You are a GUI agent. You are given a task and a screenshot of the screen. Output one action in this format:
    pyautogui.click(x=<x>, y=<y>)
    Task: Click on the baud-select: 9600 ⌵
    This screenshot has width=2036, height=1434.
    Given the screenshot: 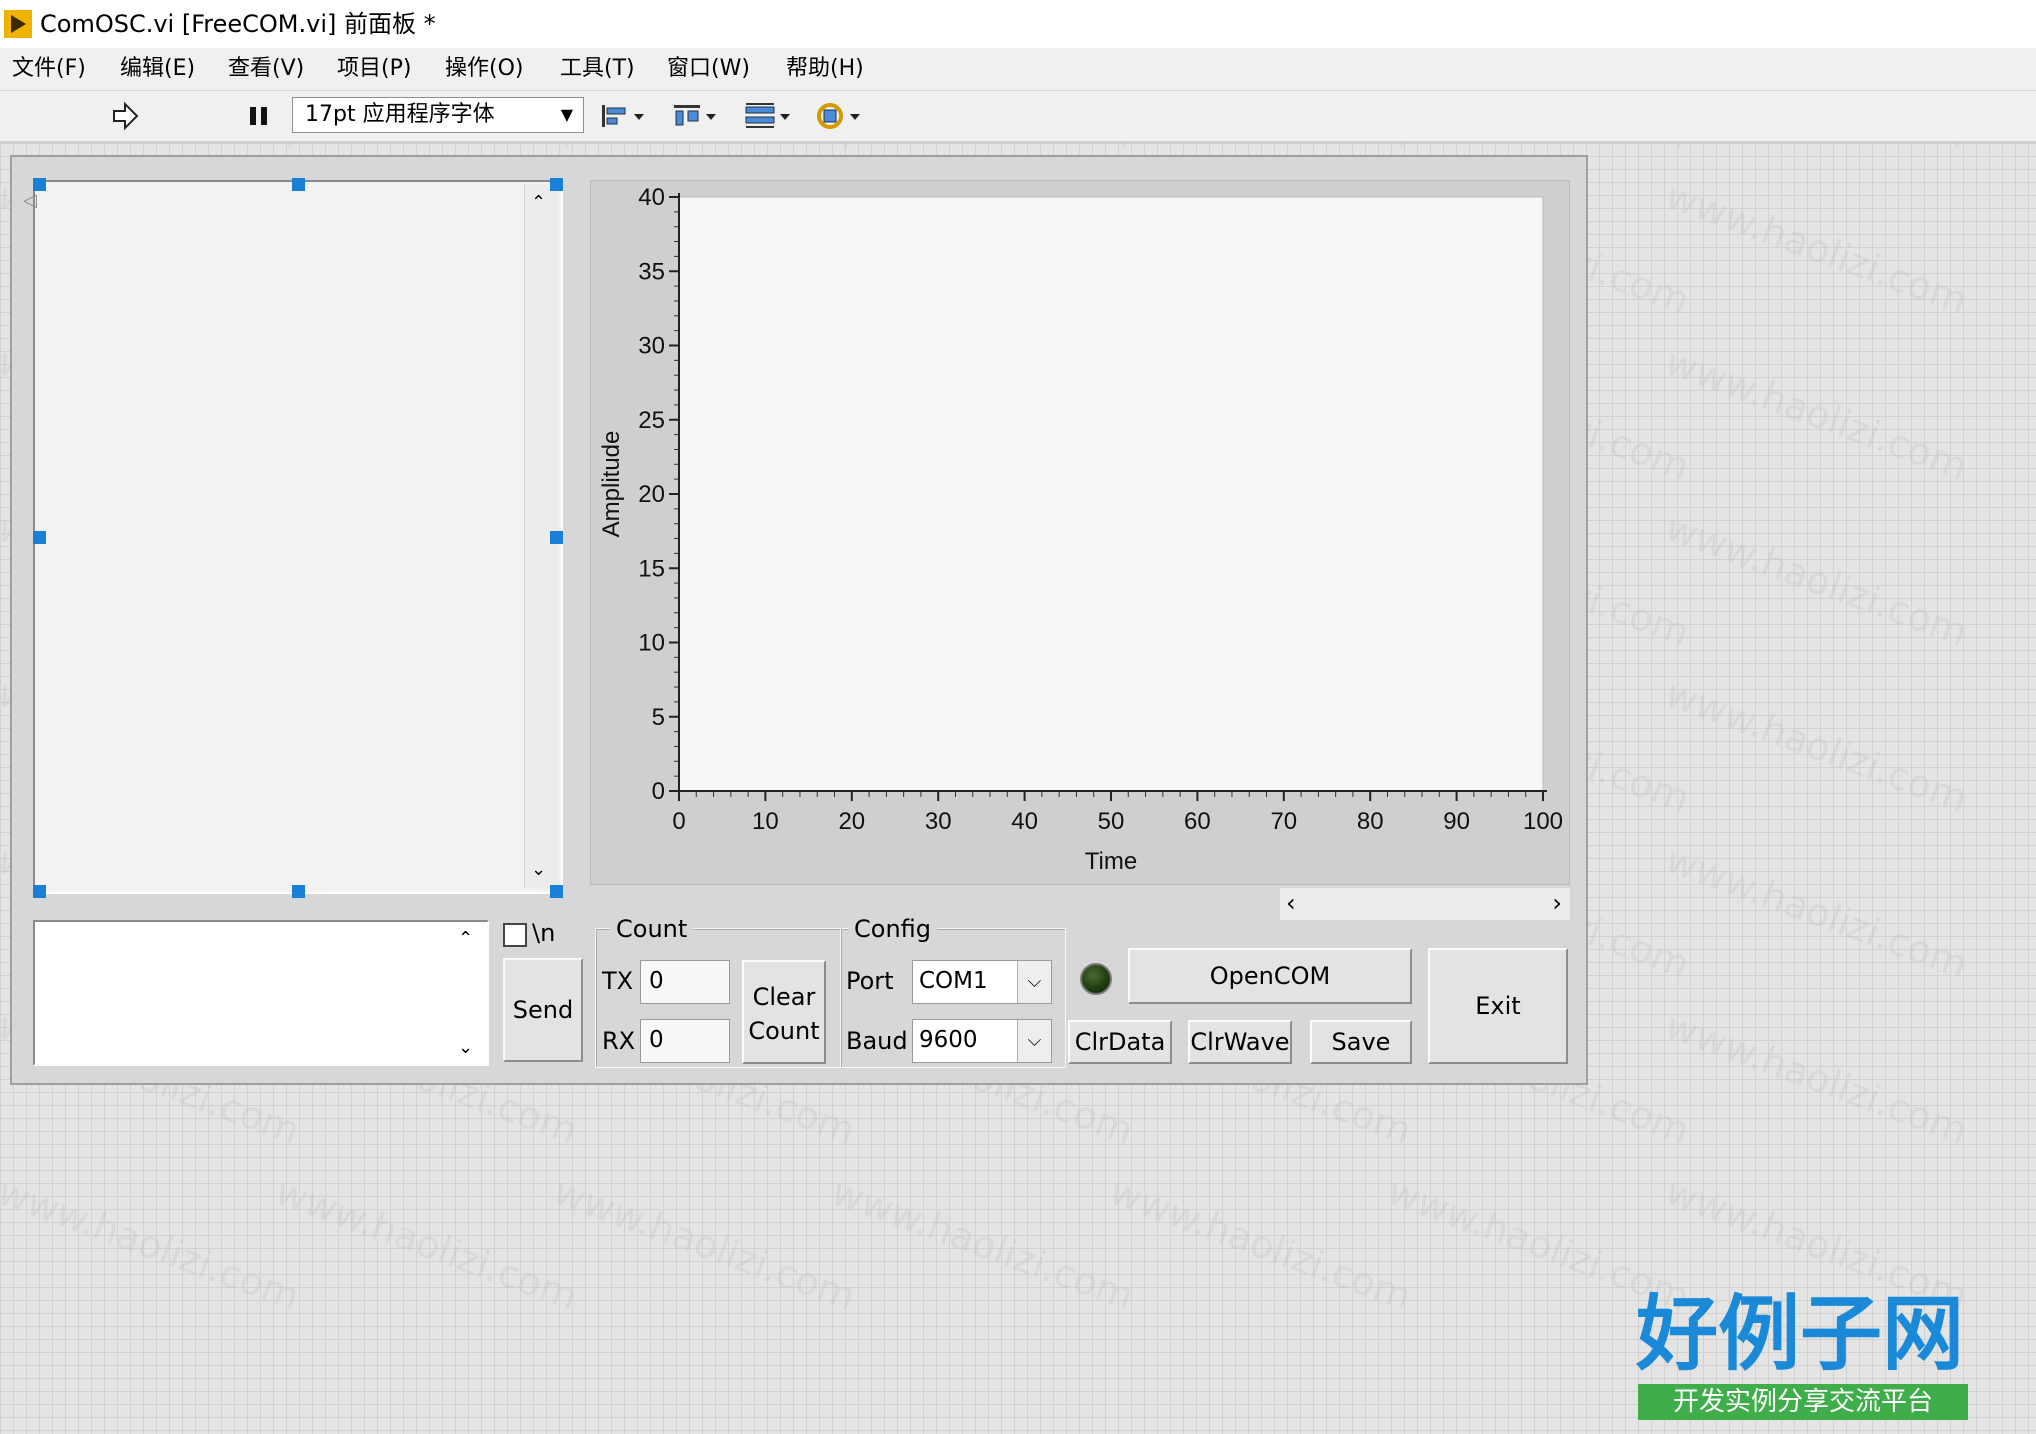 What is the action you would take?
    pyautogui.click(x=982, y=1041)
    